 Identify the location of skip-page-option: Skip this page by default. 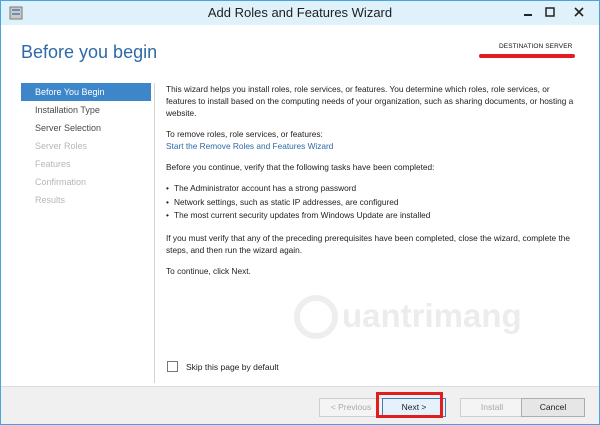
(223, 366).